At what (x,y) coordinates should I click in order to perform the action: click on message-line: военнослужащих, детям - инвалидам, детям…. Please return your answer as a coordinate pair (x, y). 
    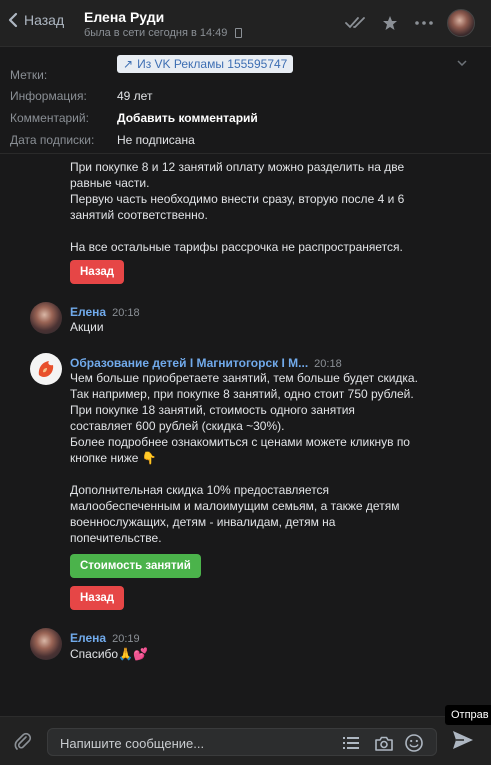
    Looking at the image, I should click on (203, 522).